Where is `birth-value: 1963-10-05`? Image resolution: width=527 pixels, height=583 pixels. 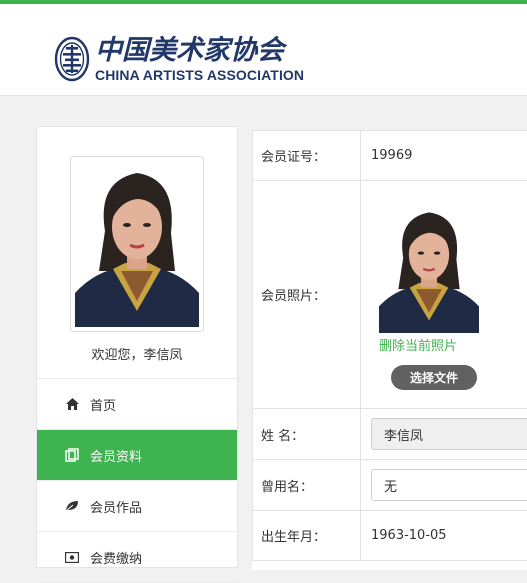
birth-value: 1963-10-05 is located at coordinates (444, 536).